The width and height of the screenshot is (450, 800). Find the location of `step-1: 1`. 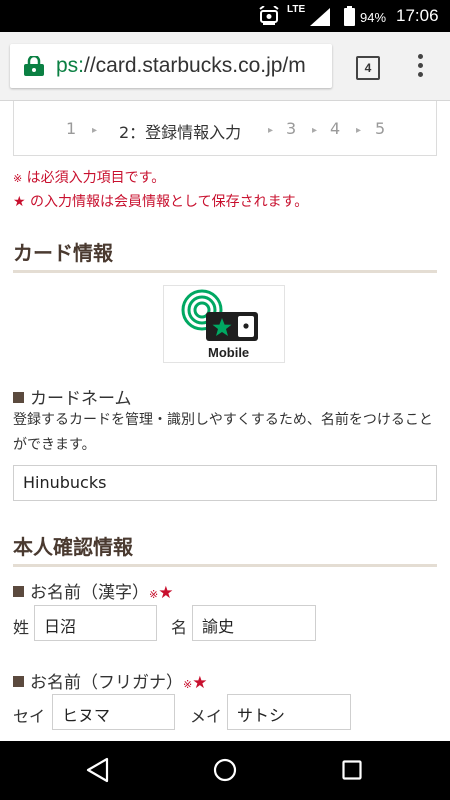

step-1: 1 is located at coordinates (71, 128).